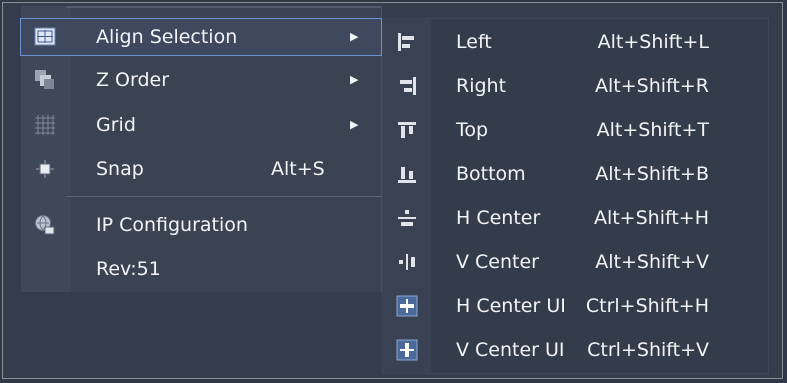 The width and height of the screenshot is (787, 383). Describe the element at coordinates (647, 306) in the screenshot. I see `shortcut-label: Ctrl+Shift+H` at that location.